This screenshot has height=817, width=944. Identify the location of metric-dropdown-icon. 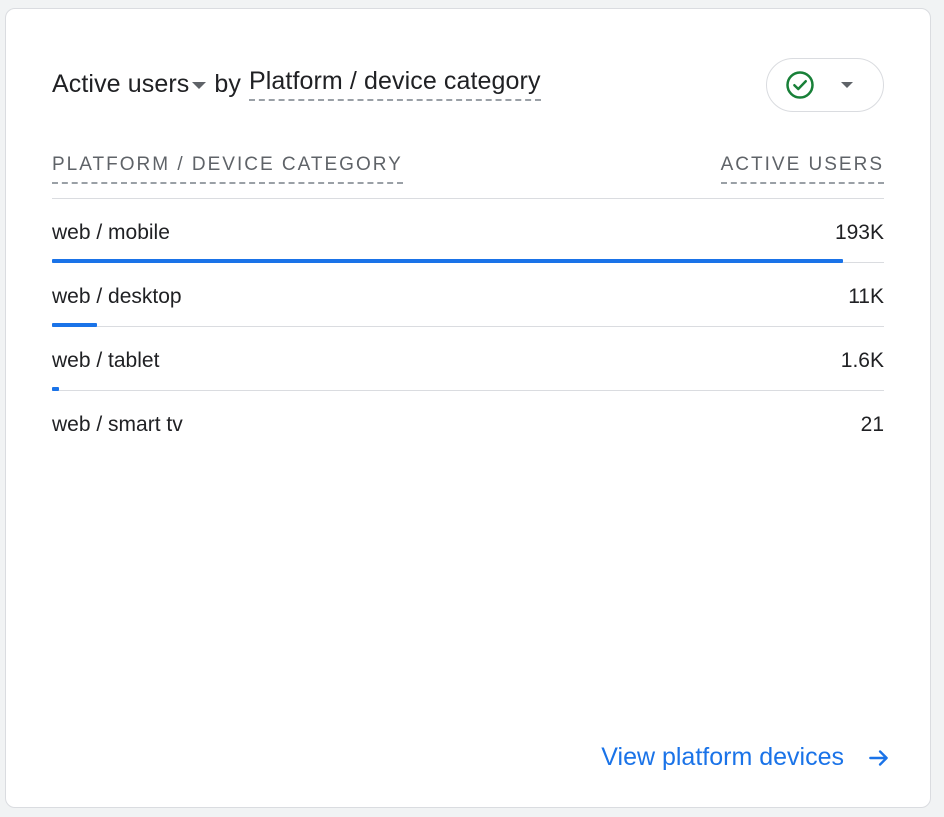
(199, 85).